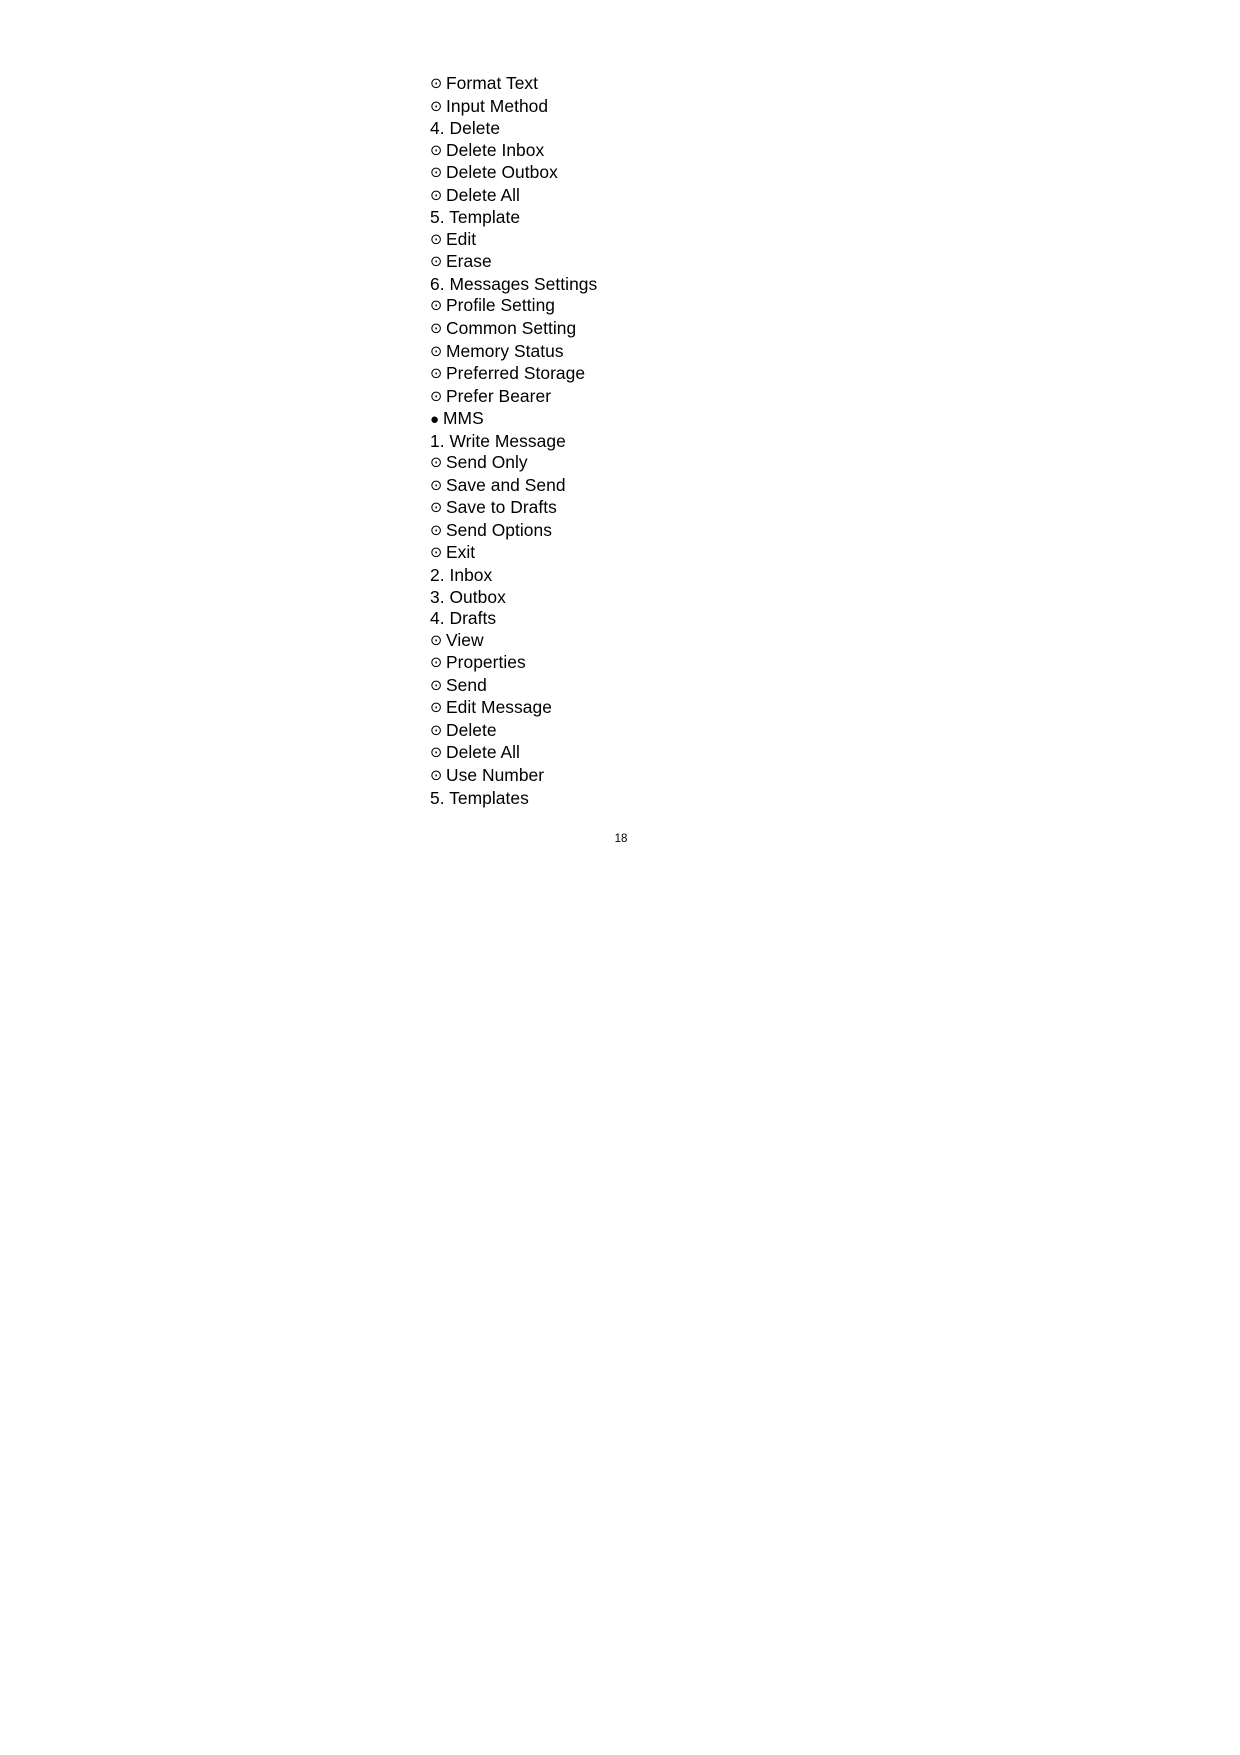  I want to click on menu-item-label: Delete, so click(471, 729).